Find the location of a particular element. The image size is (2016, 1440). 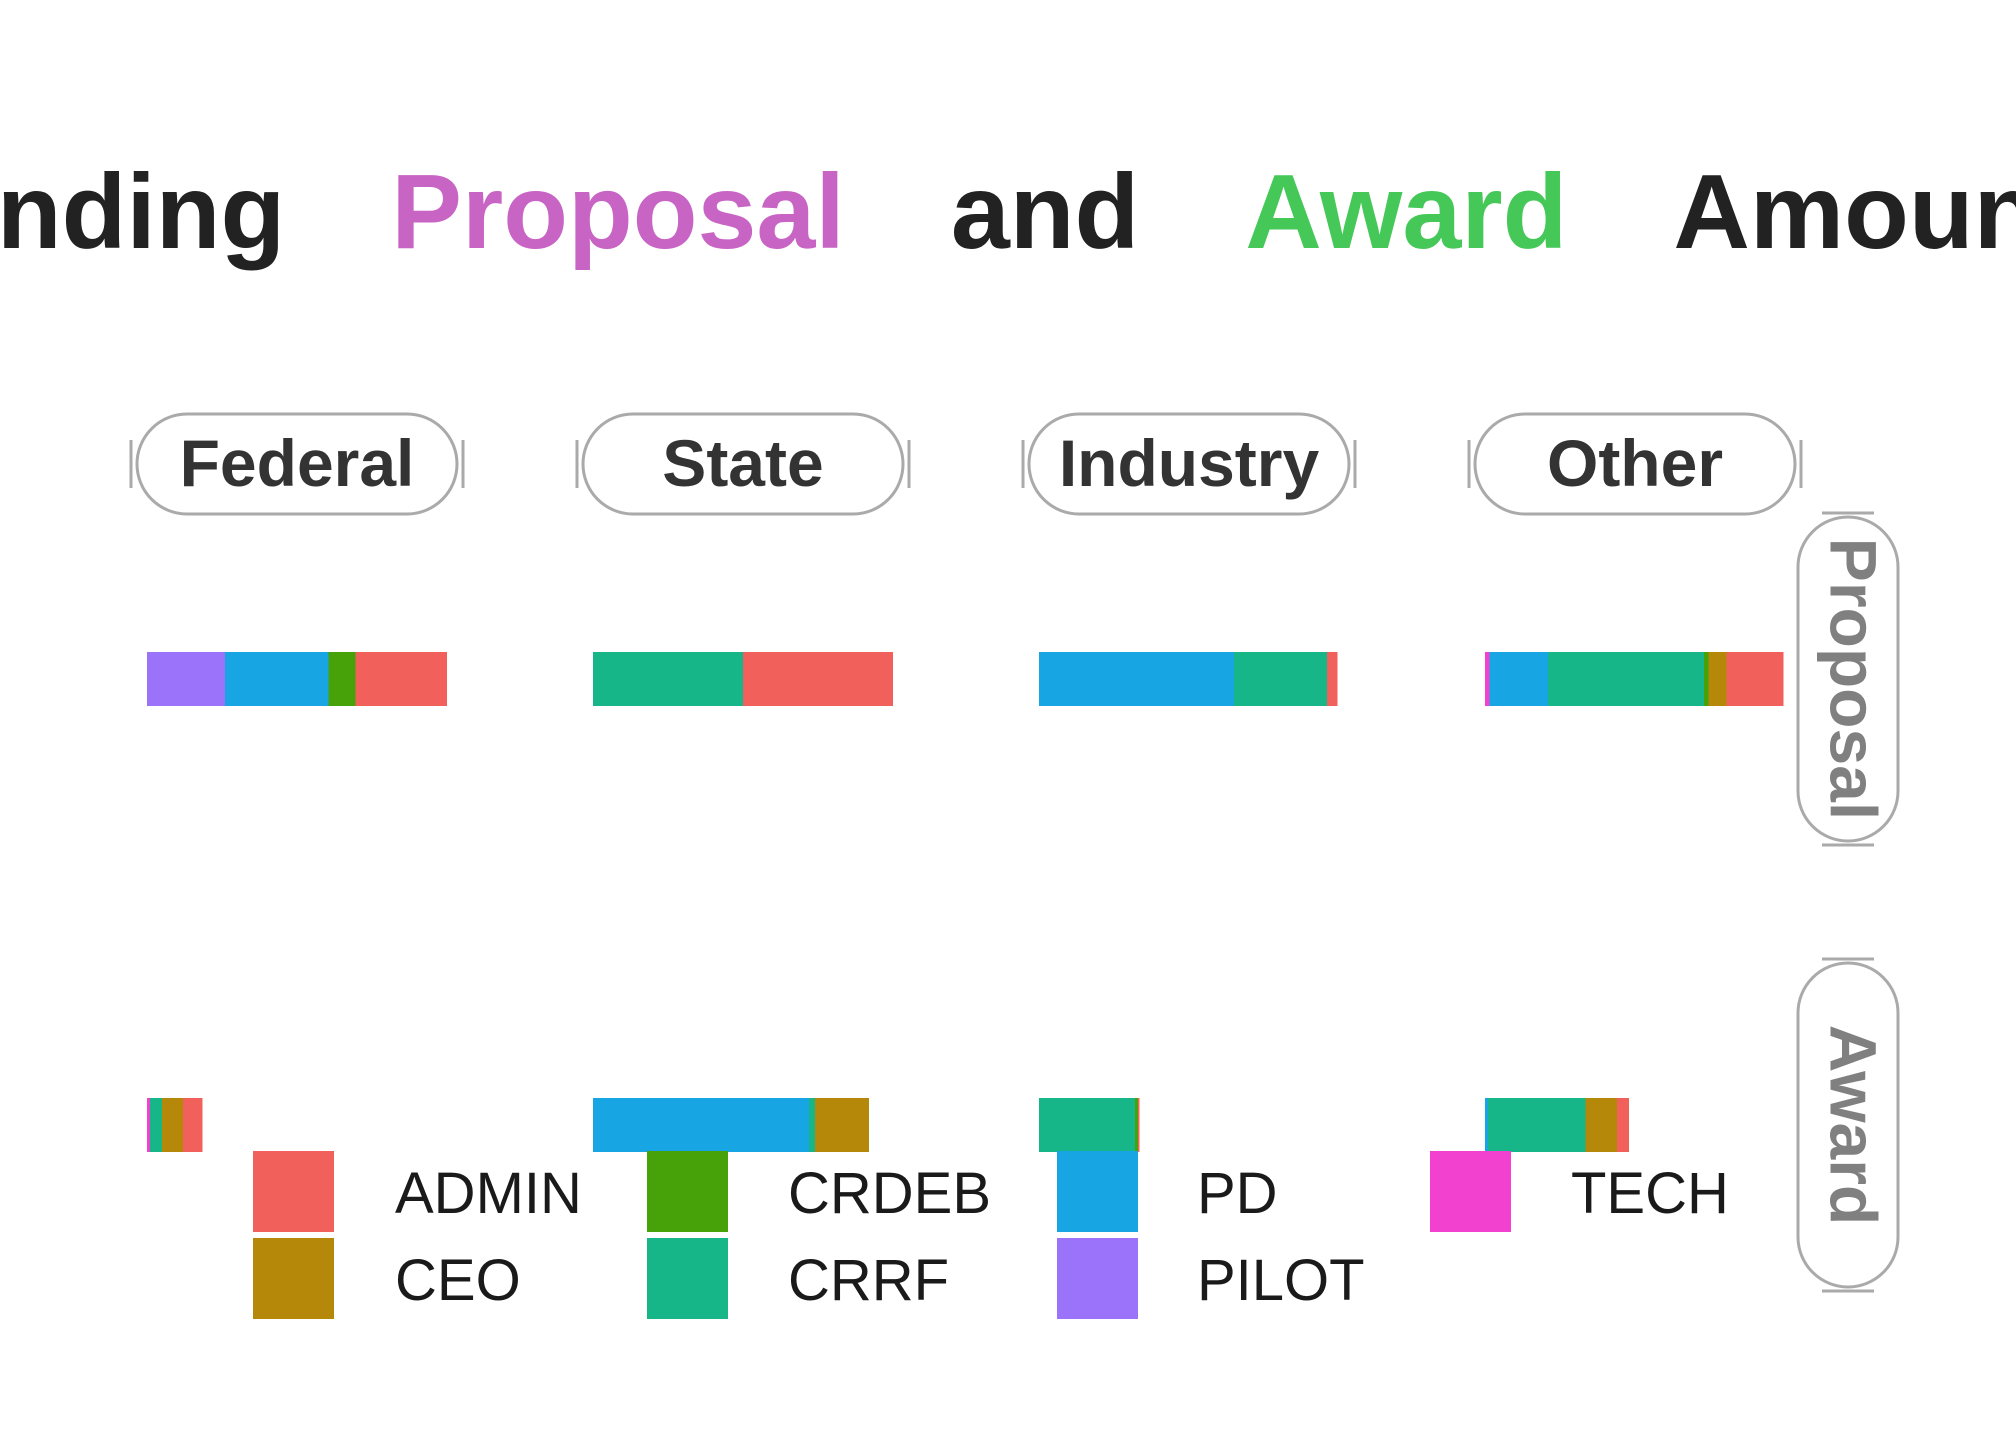

legend-item-pd: PD is located at coordinates (1167, 1191).